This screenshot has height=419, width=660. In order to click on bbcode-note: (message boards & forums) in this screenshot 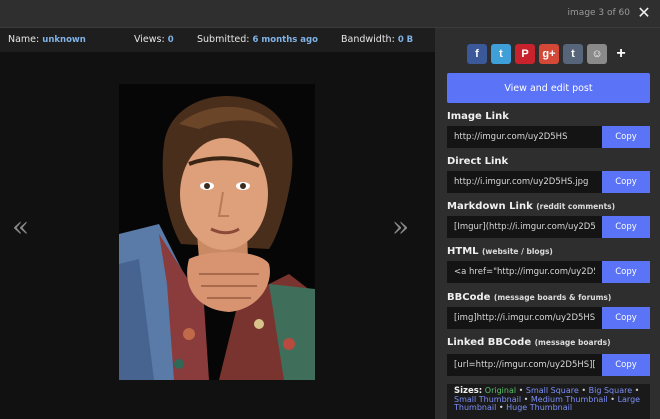, I will do `click(552, 297)`.